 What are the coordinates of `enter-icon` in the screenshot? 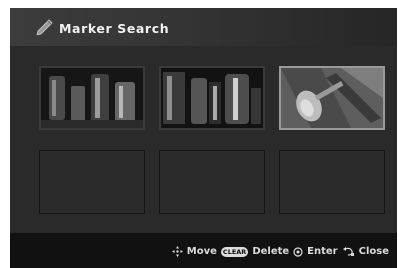 It's located at (298, 251).